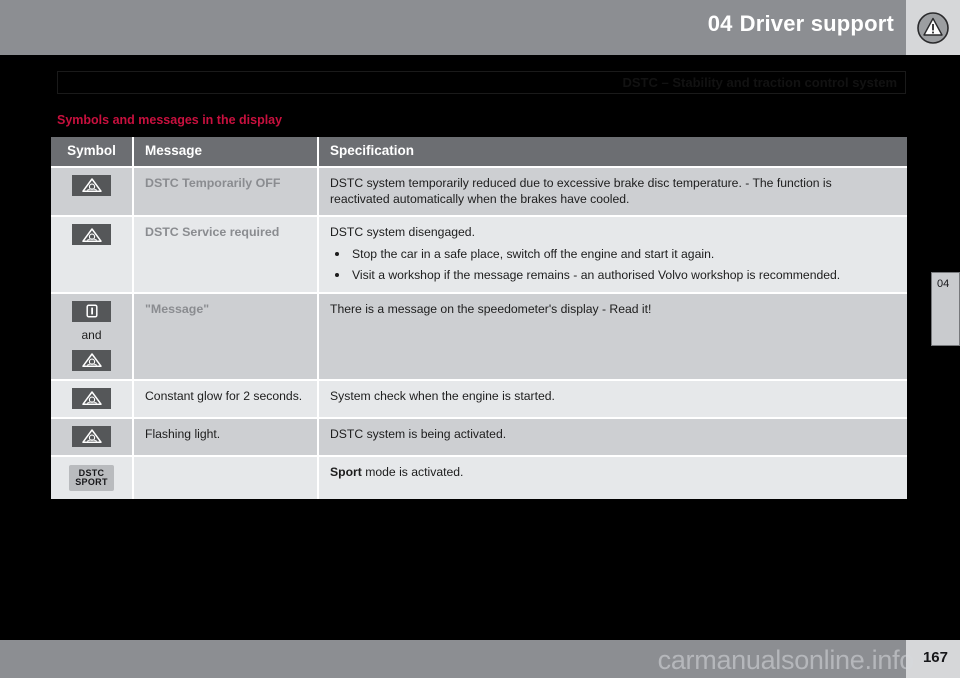  Describe the element at coordinates (402, 232) in the screenshot. I see `specification-text: DSTC system disengaged.` at that location.